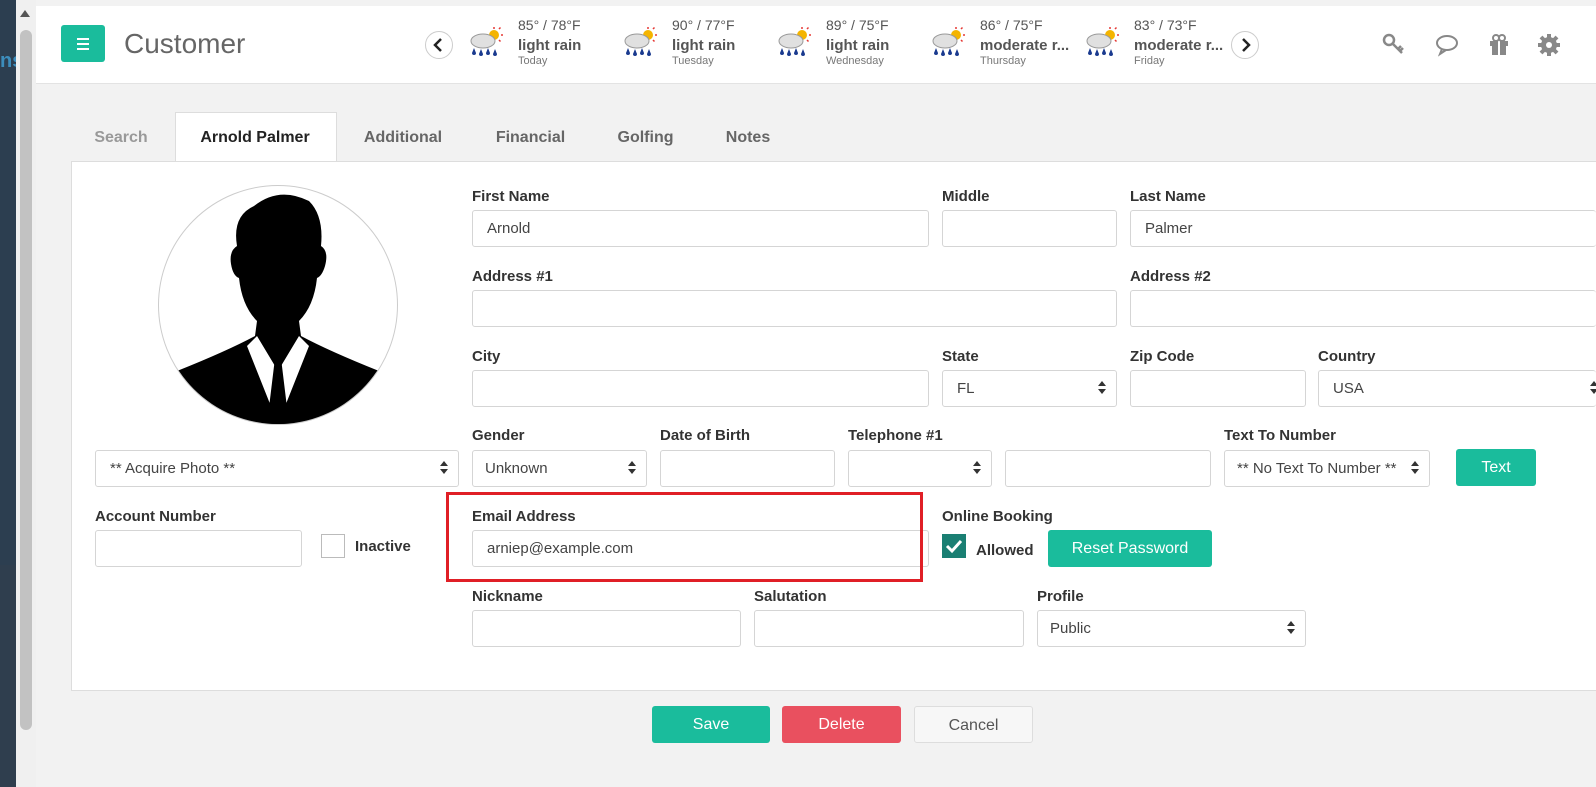 The width and height of the screenshot is (1596, 787). What do you see at coordinates (1457, 388) in the screenshot?
I see `country-select: USA` at bounding box center [1457, 388].